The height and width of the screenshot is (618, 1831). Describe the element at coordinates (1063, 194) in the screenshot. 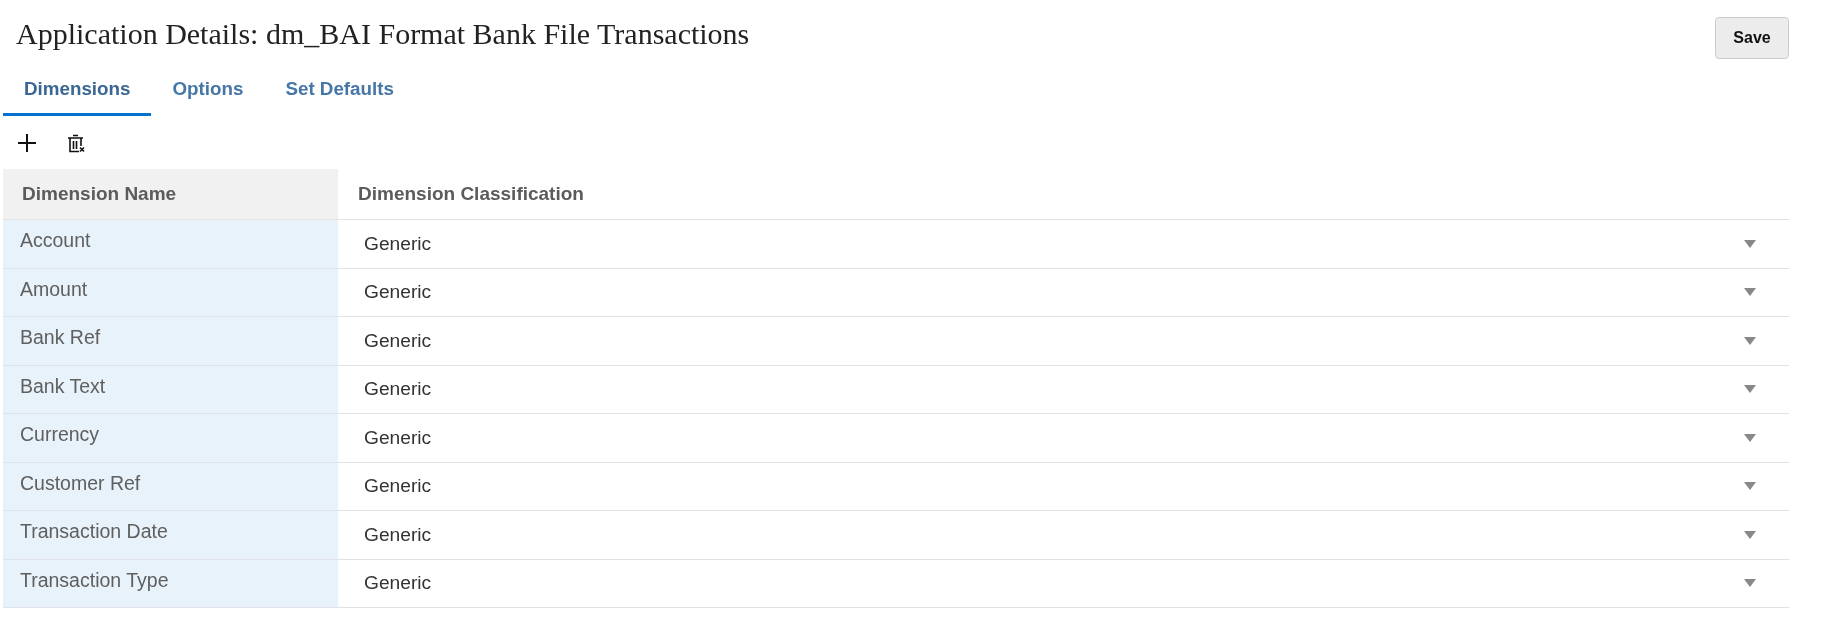

I see `column-header: Dimension Classification` at that location.